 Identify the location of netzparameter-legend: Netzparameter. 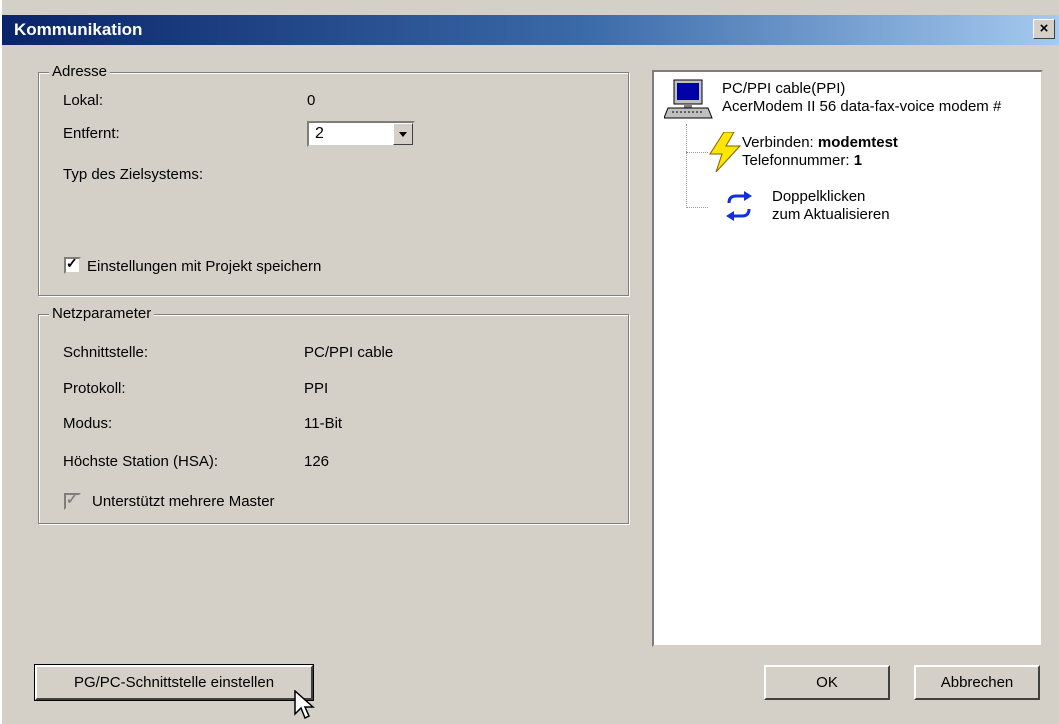
(102, 313).